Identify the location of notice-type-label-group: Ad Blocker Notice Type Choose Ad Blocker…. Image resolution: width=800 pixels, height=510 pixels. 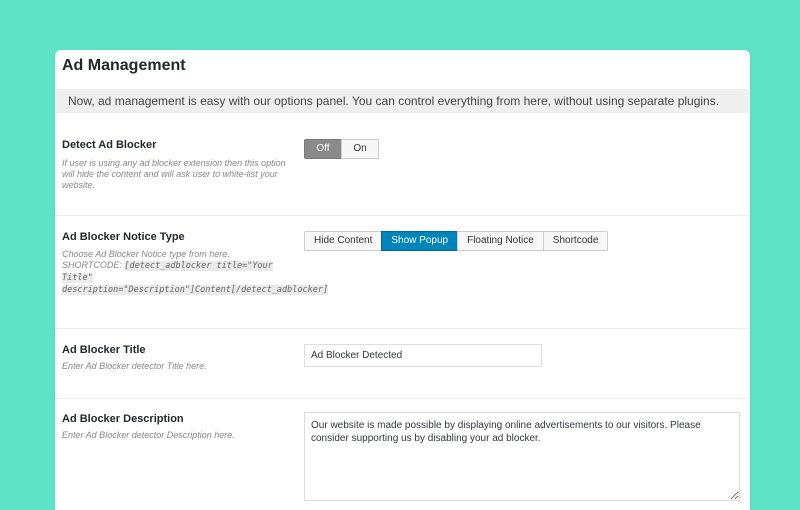
(195, 263).